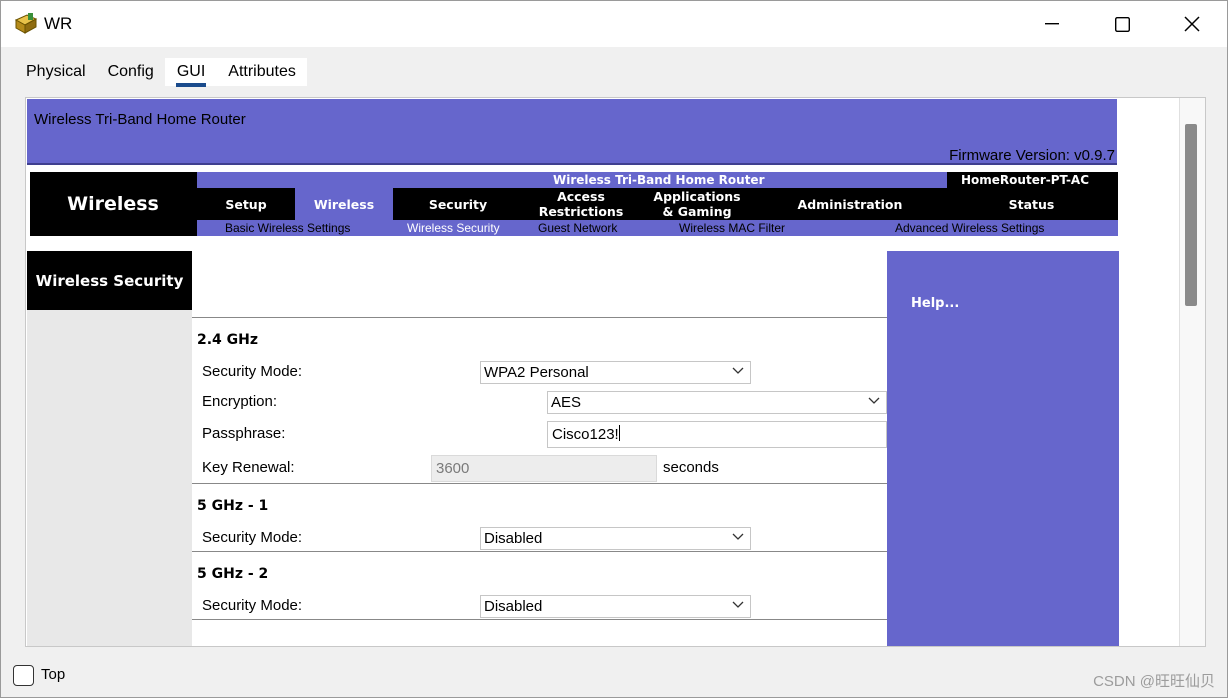  What do you see at coordinates (228, 340) in the screenshot?
I see `band-24-title: 2.4 GHz` at bounding box center [228, 340].